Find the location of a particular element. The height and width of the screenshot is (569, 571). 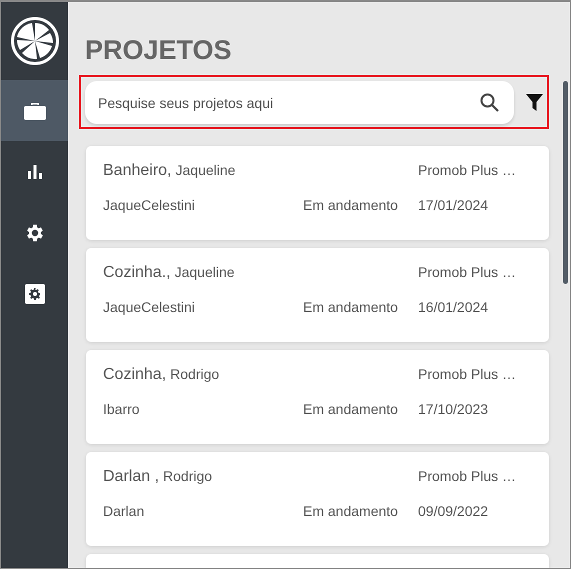

project-card: Banheiro, Jaqueline Promob Plus … JaqueCelestini Em andamento 17/01/2024 is located at coordinates (317, 193).